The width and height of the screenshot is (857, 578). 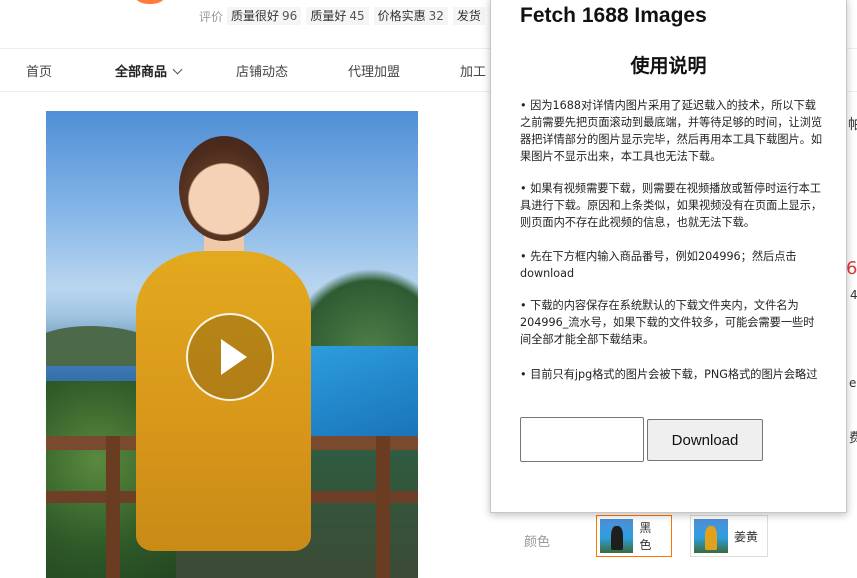 I want to click on popup-subtitle: 使用说明, so click(x=668, y=66).